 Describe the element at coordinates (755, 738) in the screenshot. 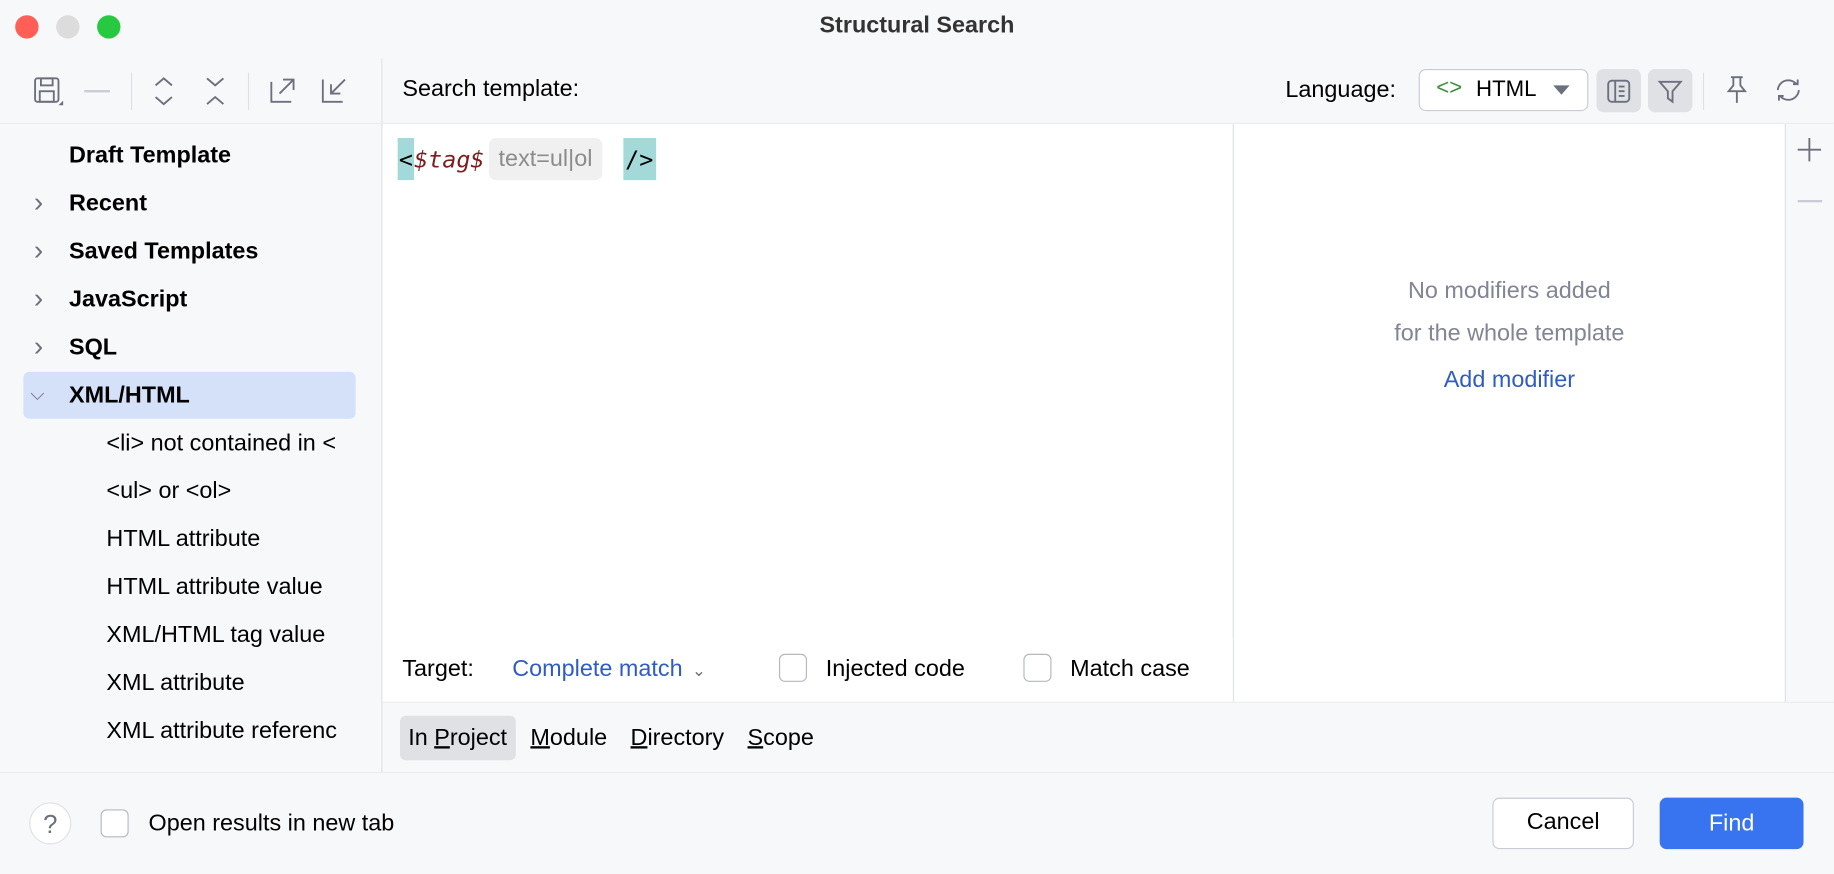

I see `scope-tab-label: S` at that location.